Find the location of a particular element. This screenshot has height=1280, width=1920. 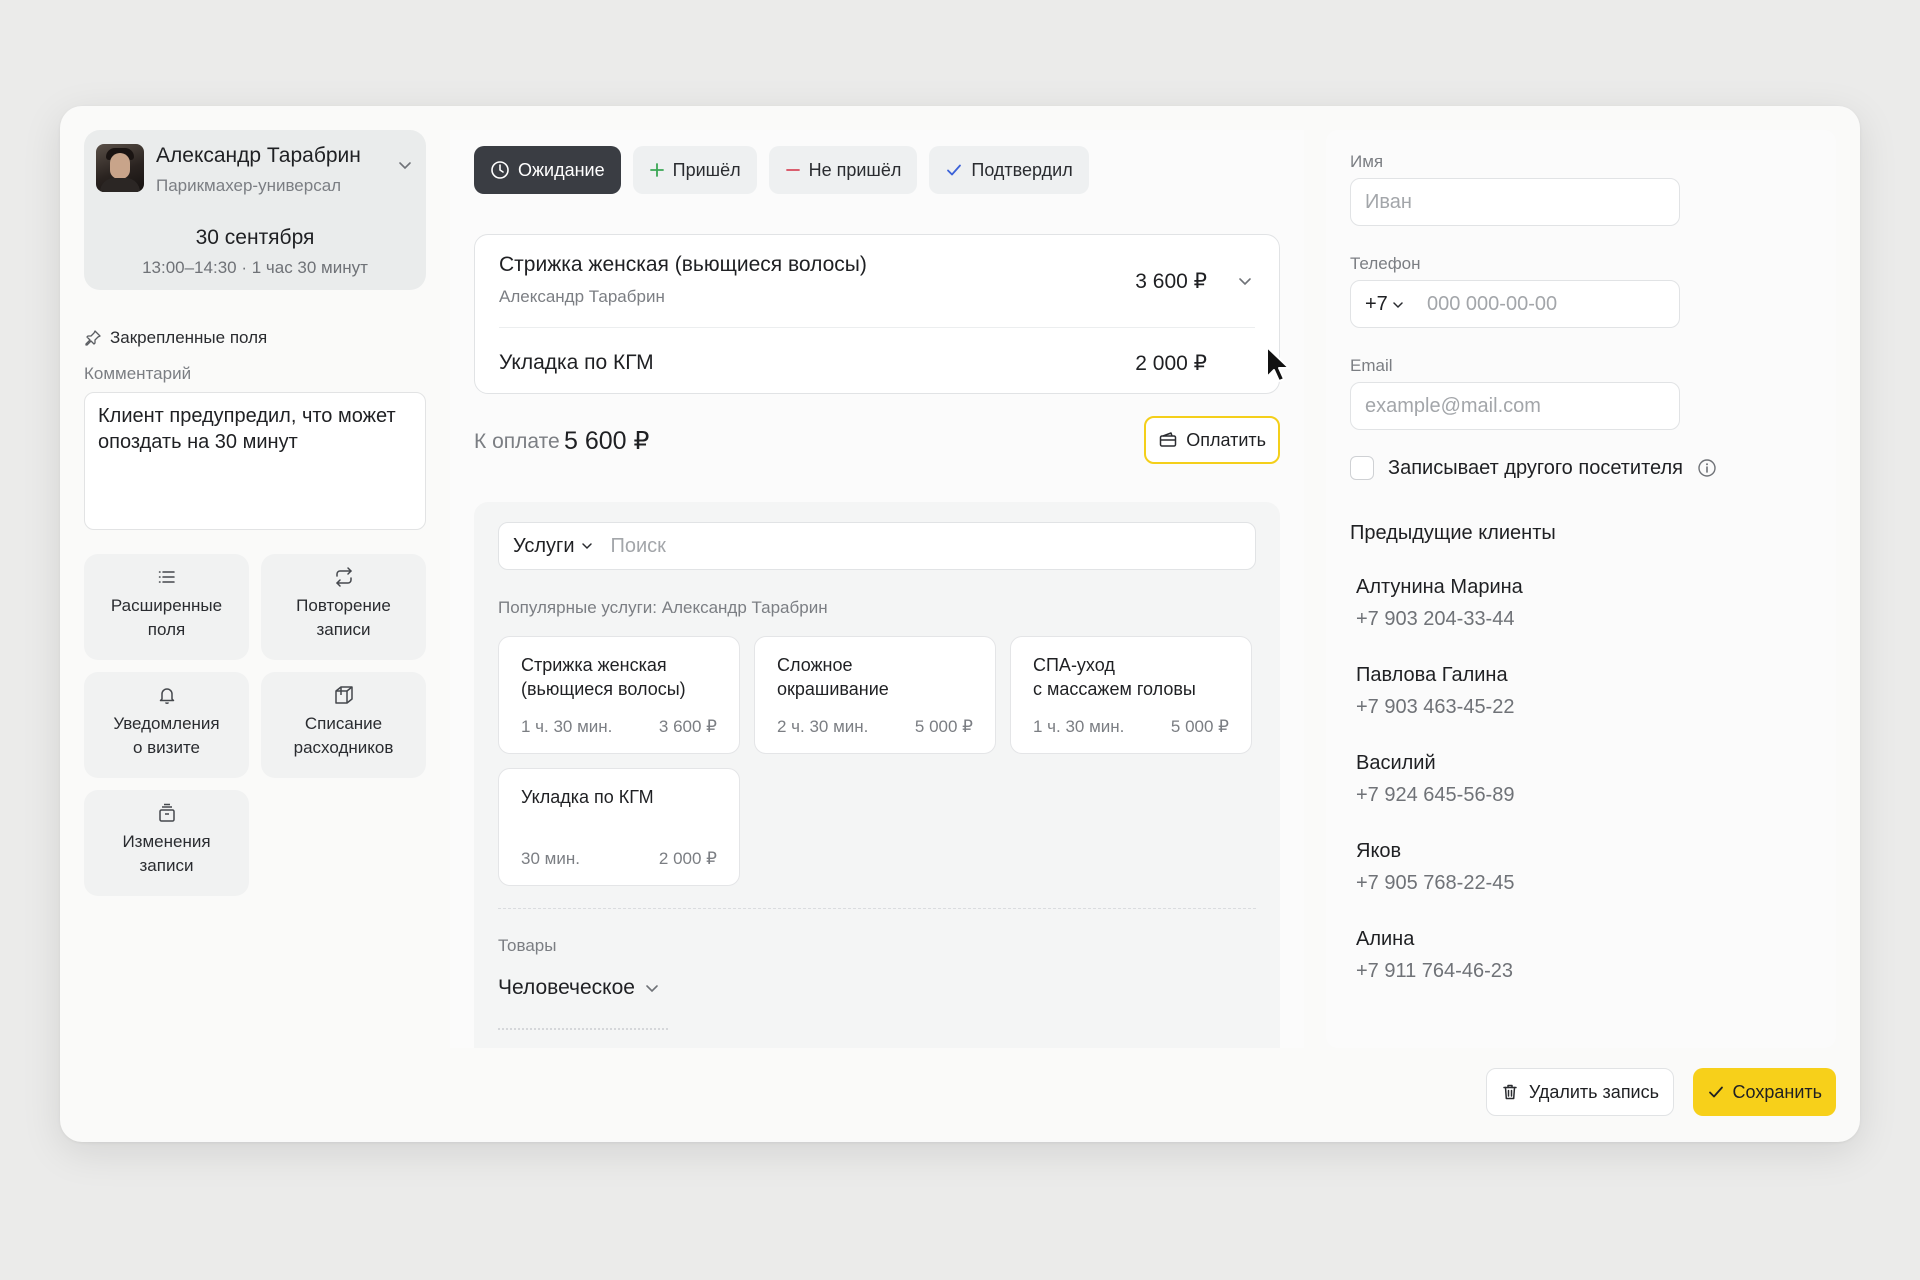

tile-label: Расширенные is located at coordinates (166, 605).